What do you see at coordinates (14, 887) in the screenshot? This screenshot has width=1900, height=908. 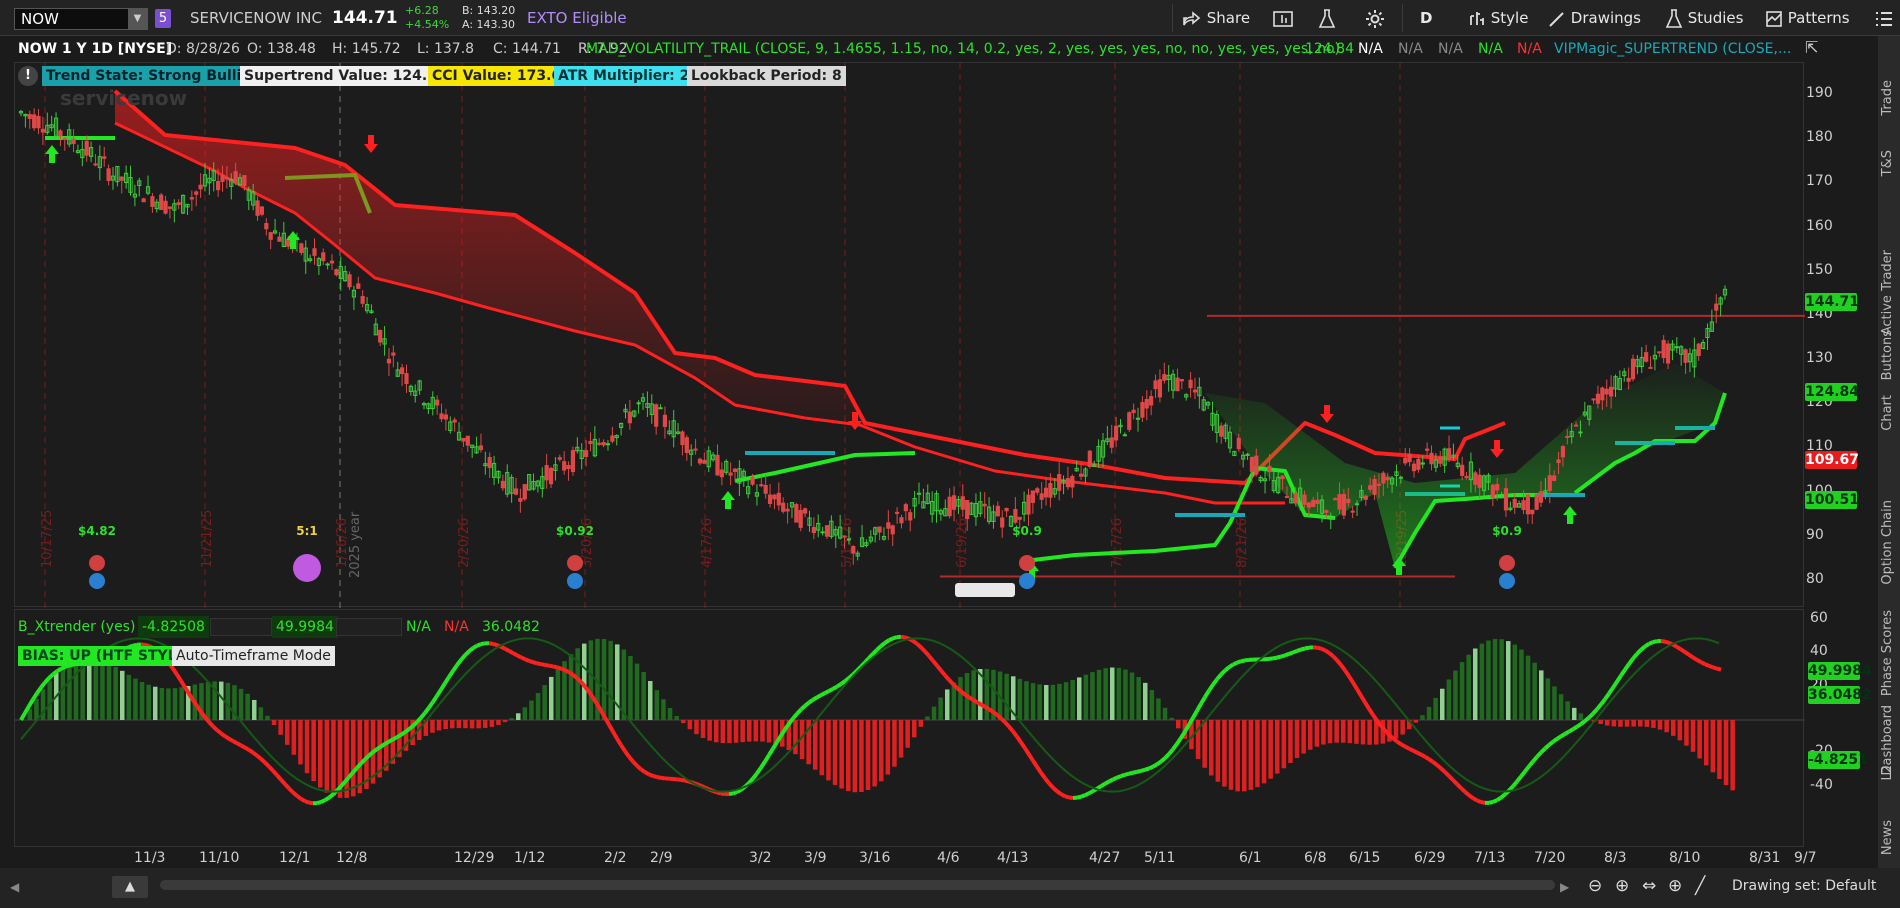 I see `scroll-left-icon: ◀` at bounding box center [14, 887].